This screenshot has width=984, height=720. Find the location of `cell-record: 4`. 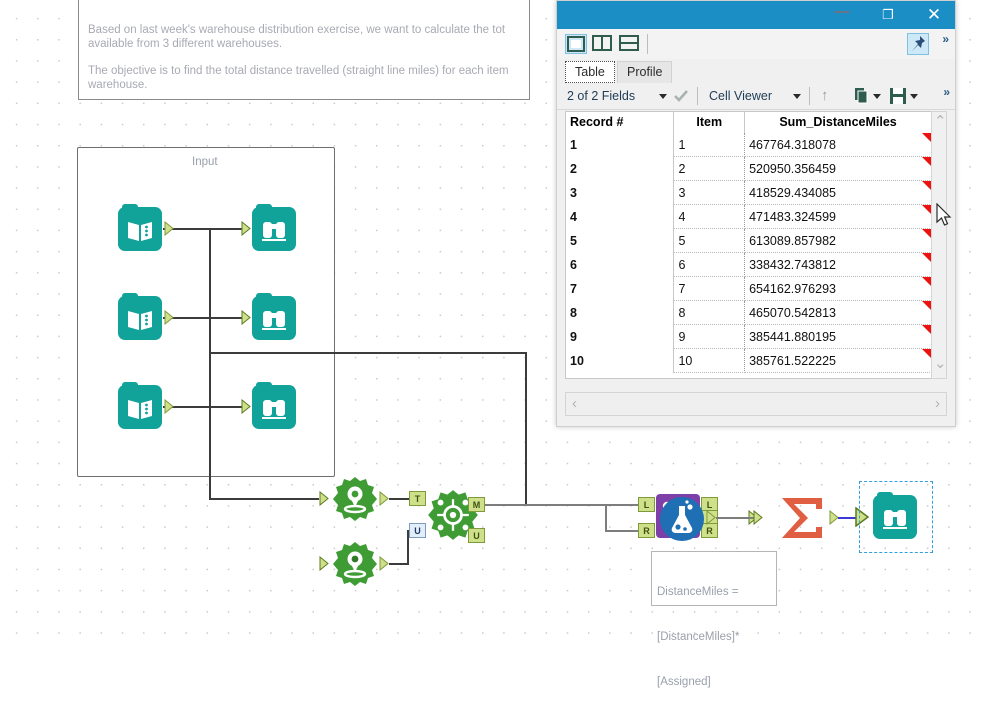

cell-record: 4 is located at coordinates (620, 216).